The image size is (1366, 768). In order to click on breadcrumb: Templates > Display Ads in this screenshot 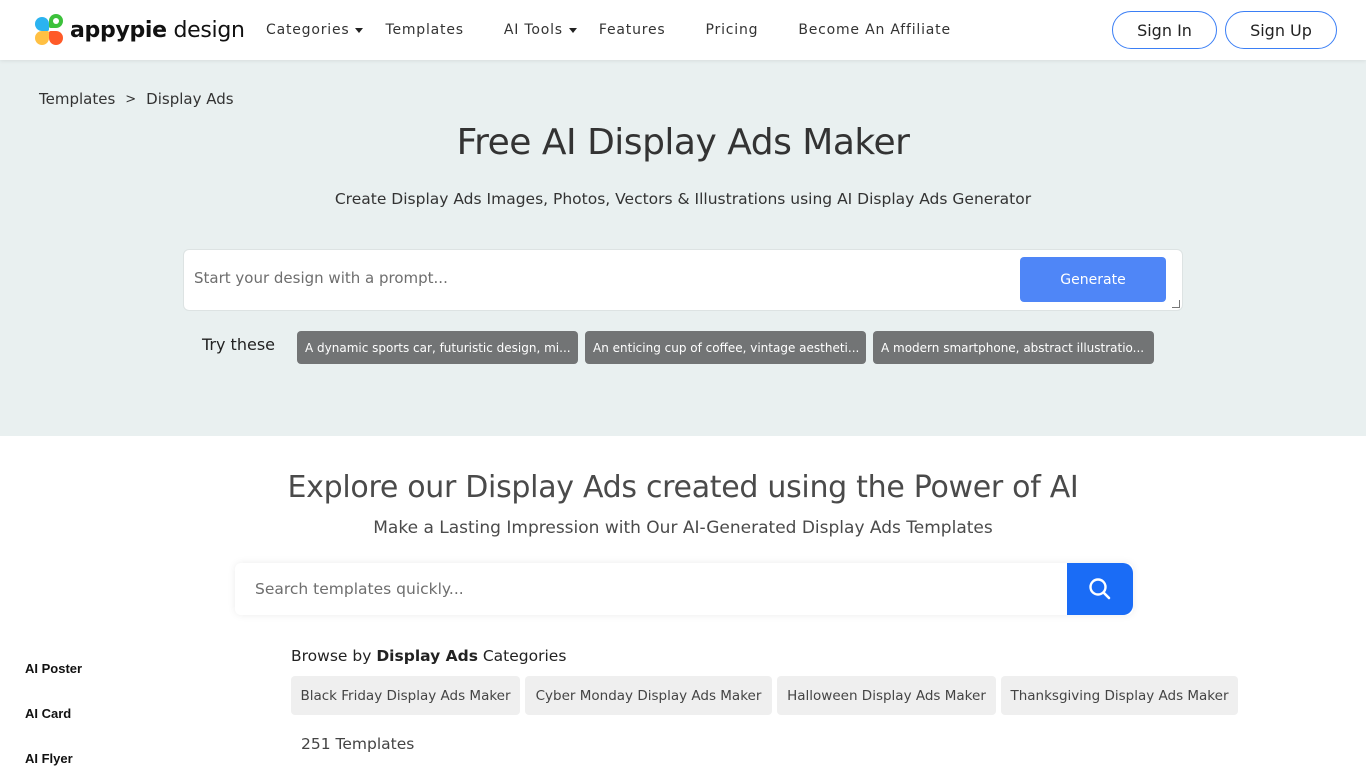, I will do `click(136, 99)`.